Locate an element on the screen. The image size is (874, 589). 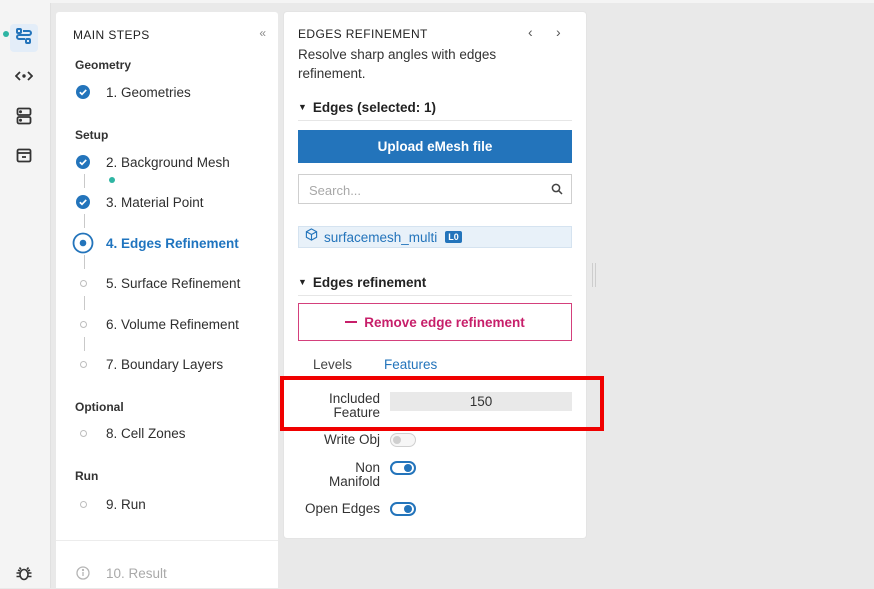
step-volume-refinement: 6. Volume Refinement is located at coordinates (155, 324).